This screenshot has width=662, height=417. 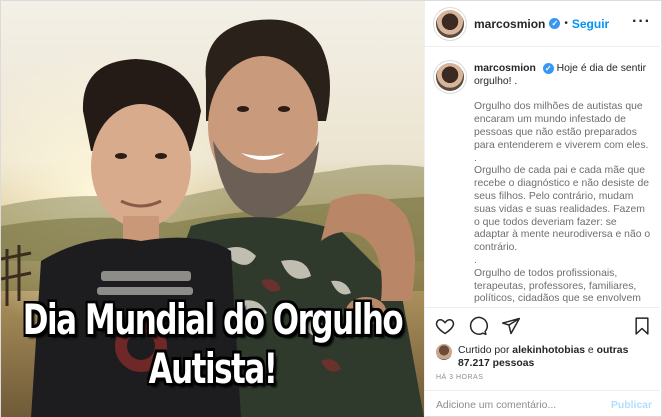 What do you see at coordinates (445, 326) in the screenshot?
I see `heart-icon` at bounding box center [445, 326].